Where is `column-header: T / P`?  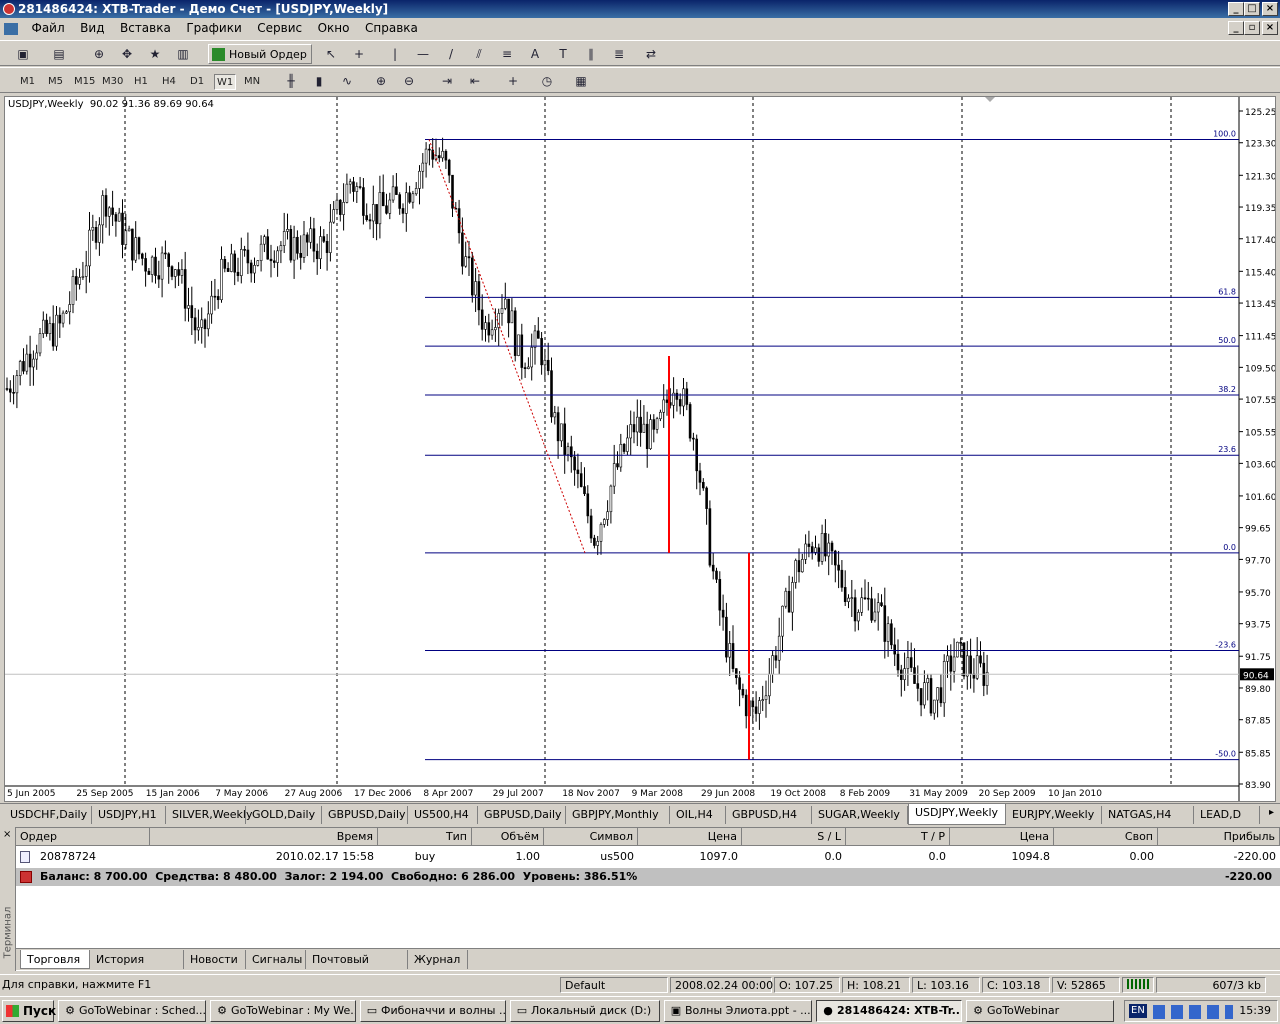 column-header: T / P is located at coordinates (898, 837).